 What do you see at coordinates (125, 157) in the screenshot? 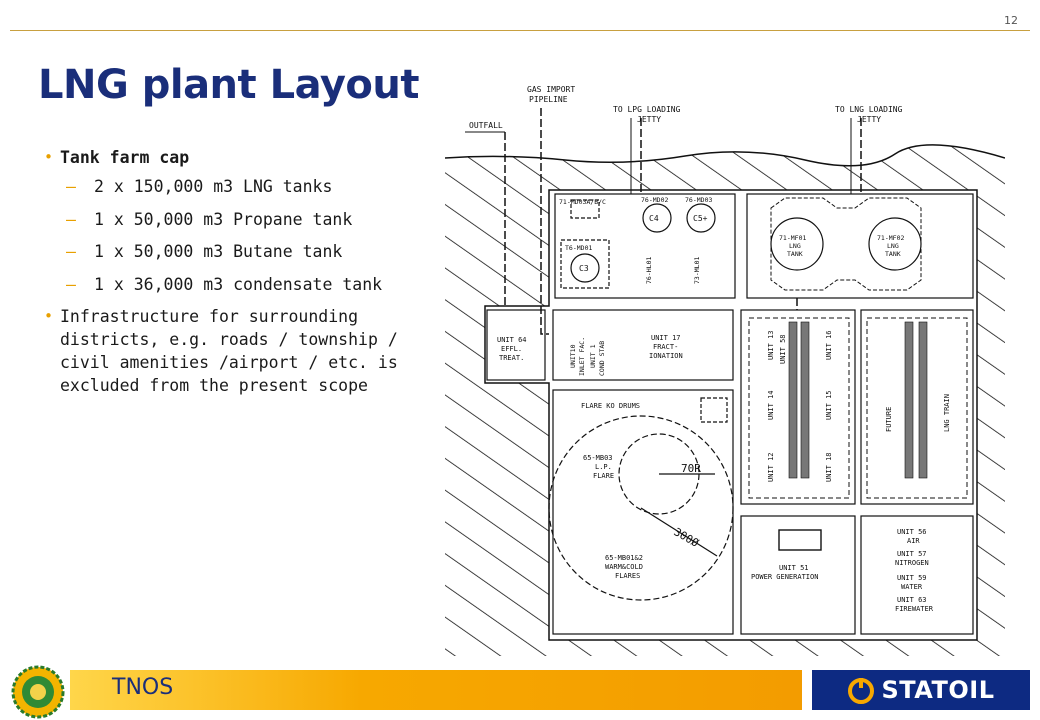
I see `bullet-text: Tank farm cap` at bounding box center [125, 157].